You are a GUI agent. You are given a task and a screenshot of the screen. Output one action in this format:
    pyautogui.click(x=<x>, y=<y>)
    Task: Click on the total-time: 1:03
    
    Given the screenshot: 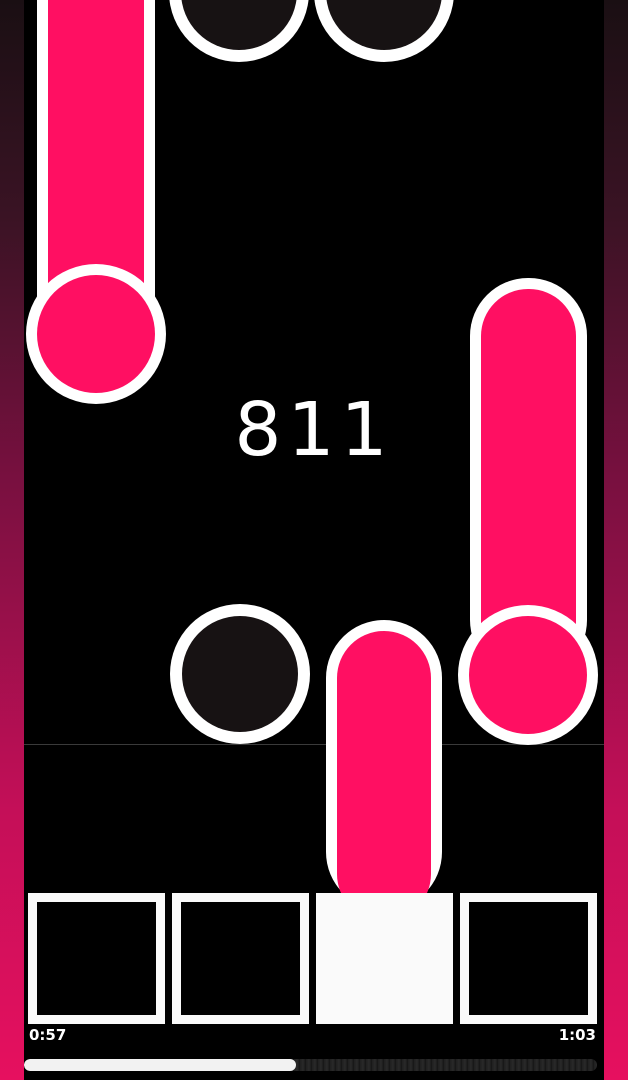 What is the action you would take?
    pyautogui.click(x=577, y=1035)
    